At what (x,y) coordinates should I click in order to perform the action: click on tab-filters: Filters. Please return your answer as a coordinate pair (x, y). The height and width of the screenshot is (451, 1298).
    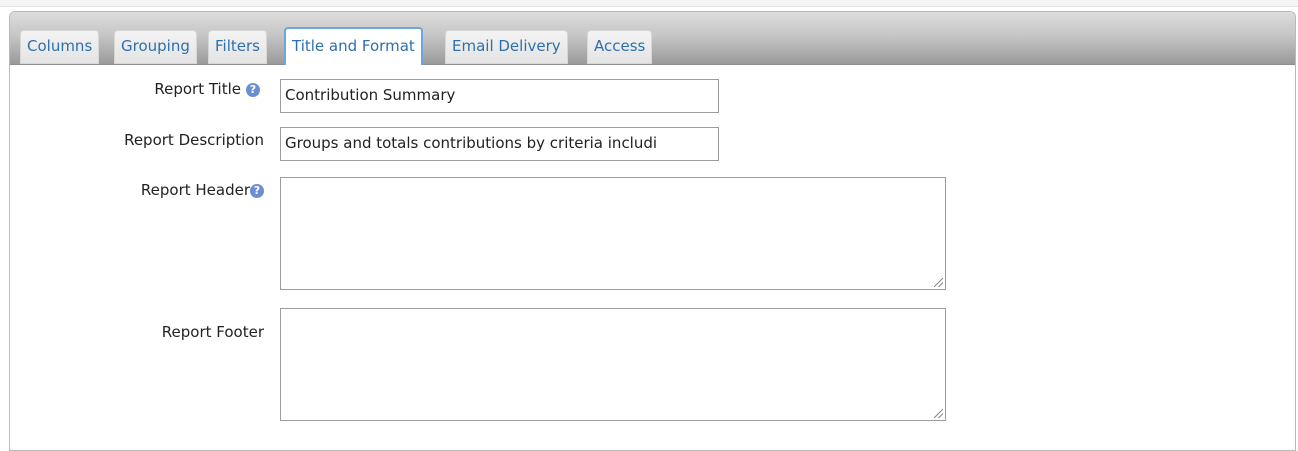
    Looking at the image, I should click on (237, 47).